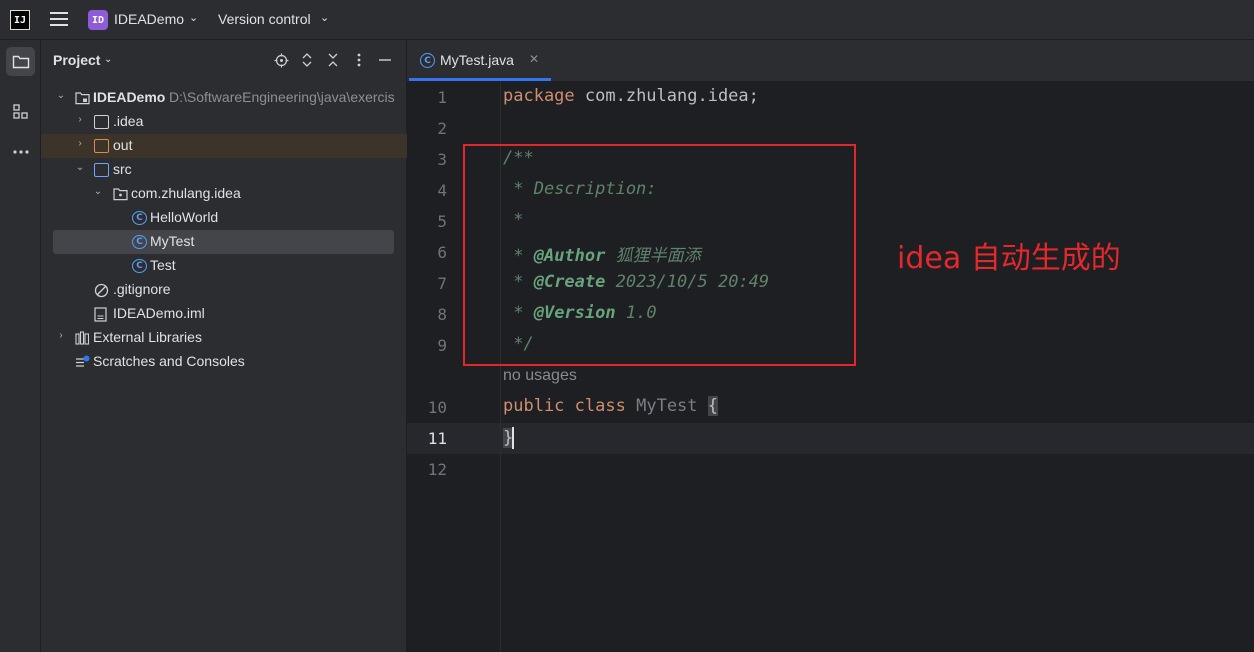  I want to click on title-bar: IJ ID IDEADemo ⌄ Version control ⌄, so click(627, 20).